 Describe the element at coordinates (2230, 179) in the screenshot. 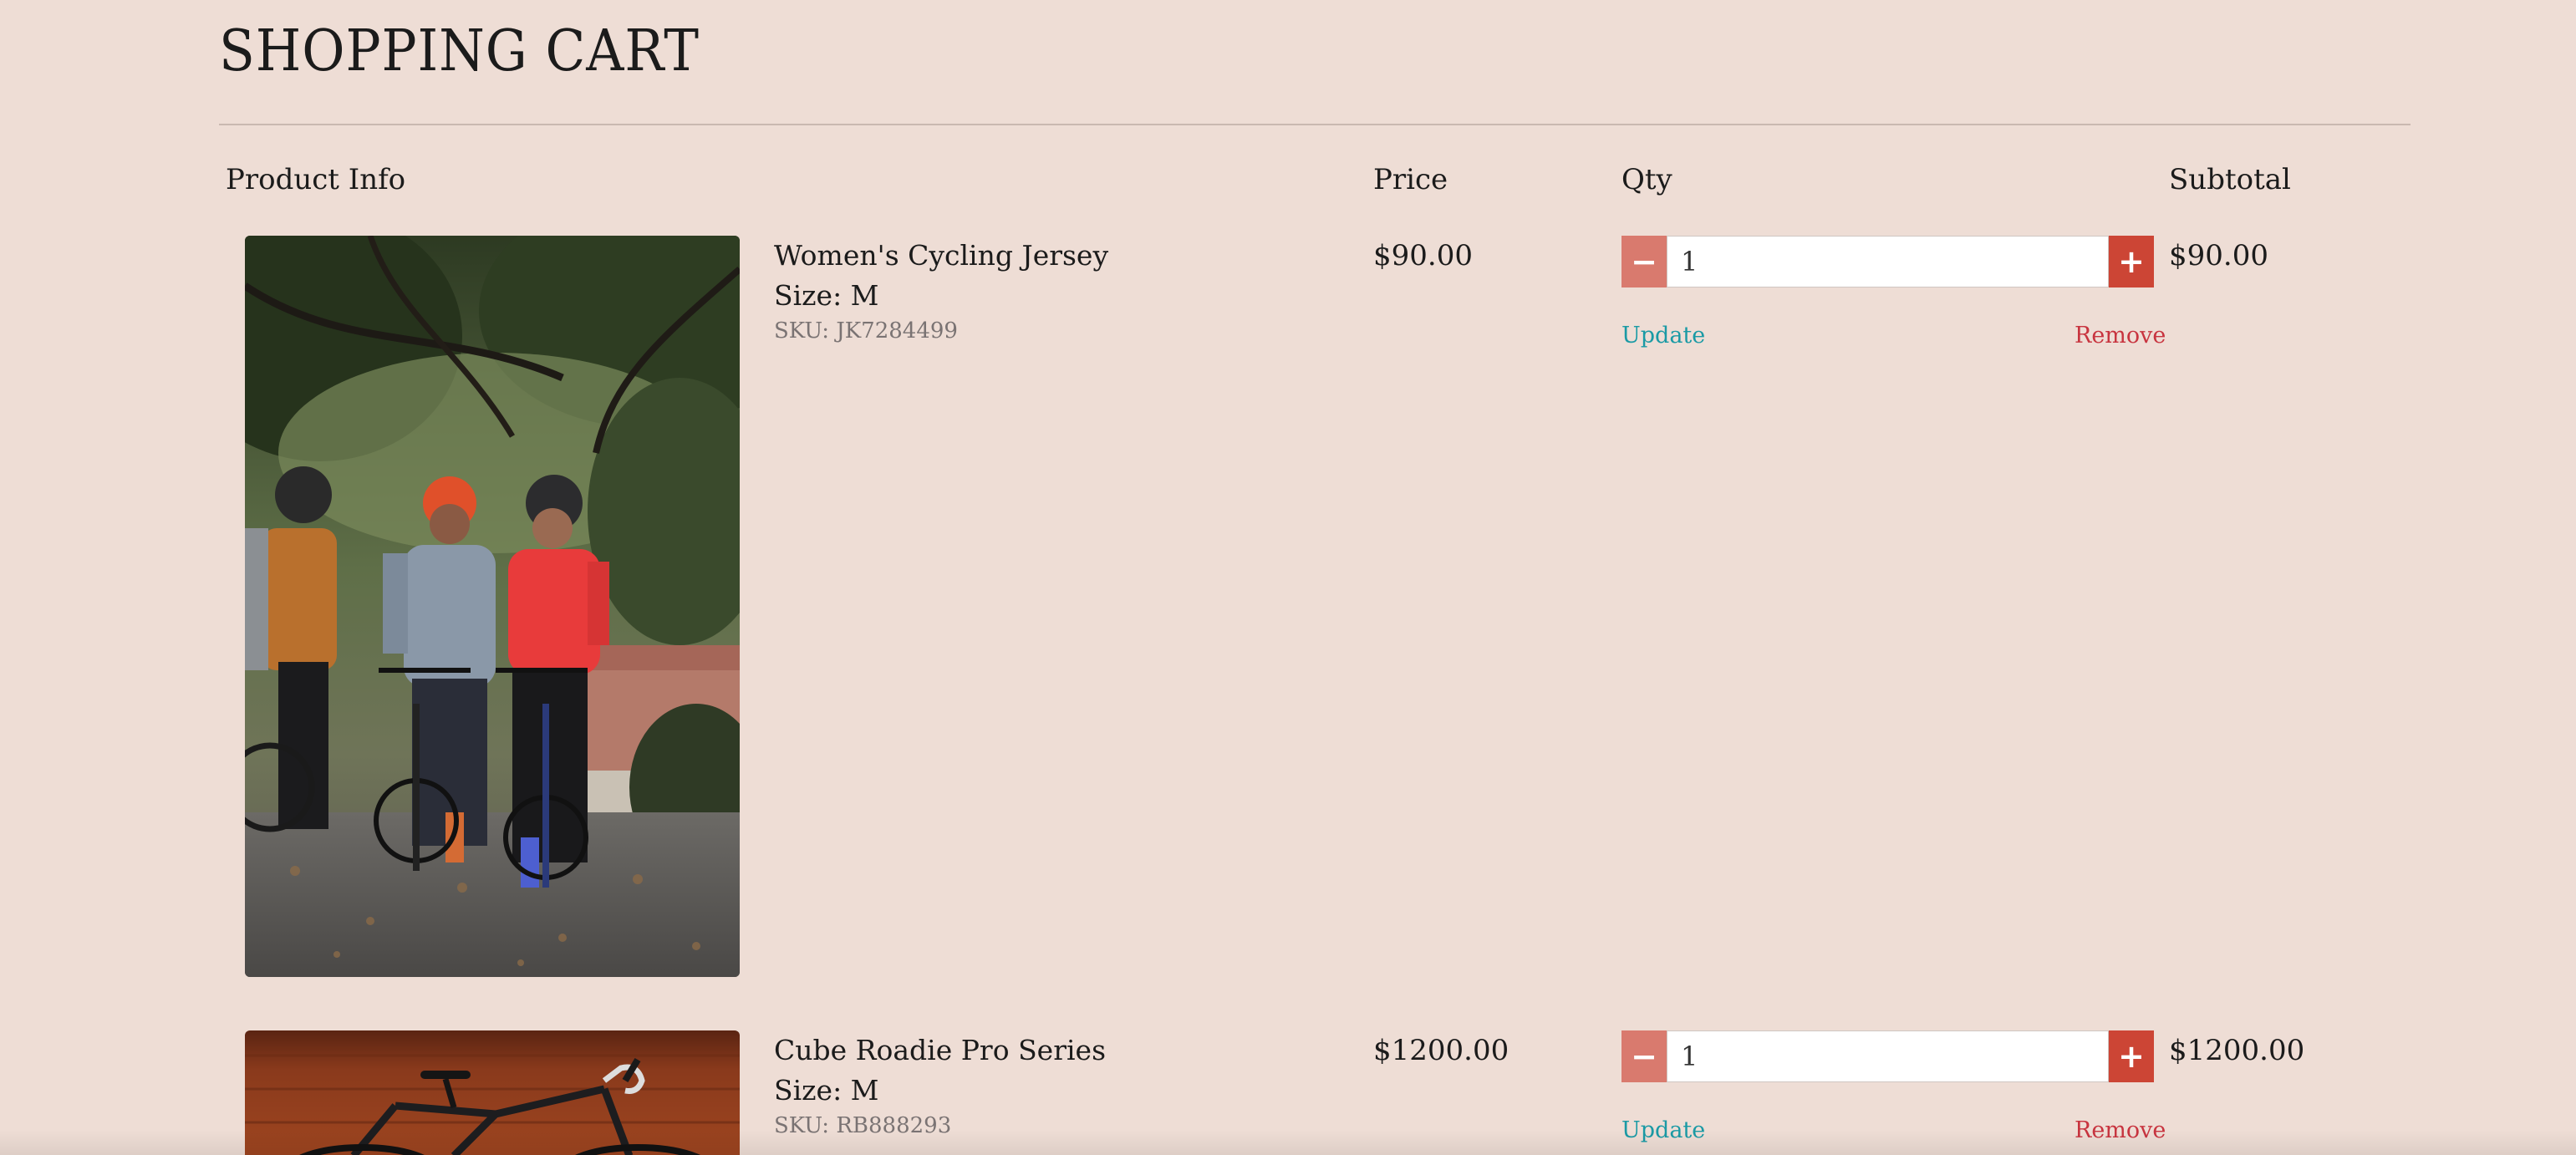

I see `column-header-subtotal: Subtotal` at that location.